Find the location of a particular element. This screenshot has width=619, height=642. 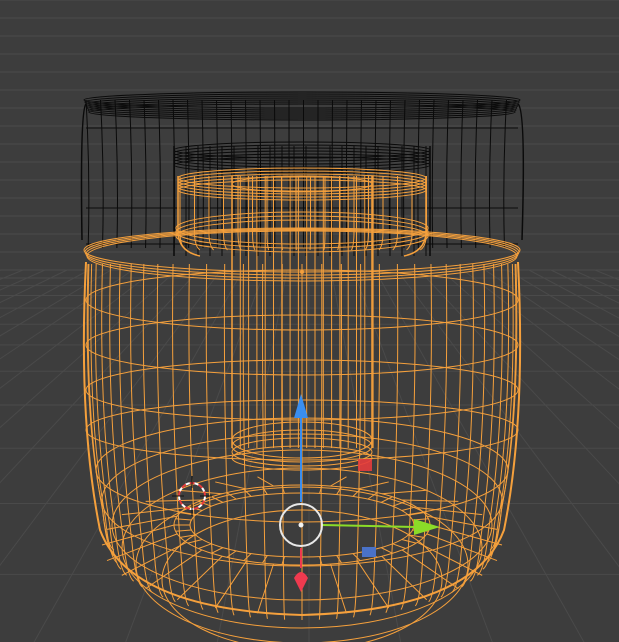

gizmo-xy-plane-handle is located at coordinates (369, 552).